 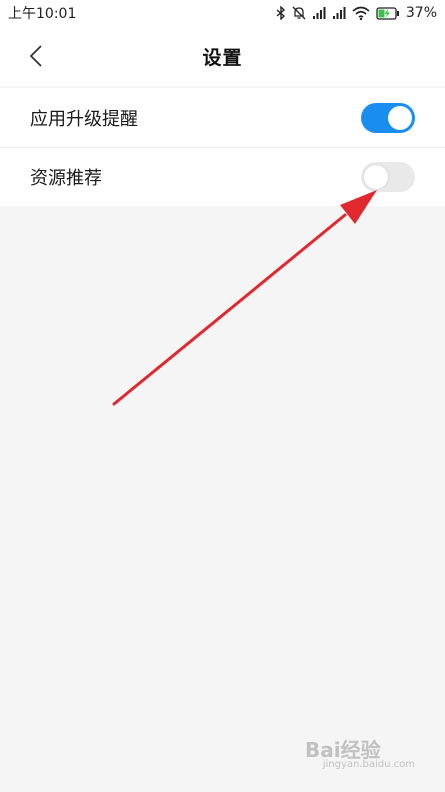 I want to click on status-time: 上午10:01, so click(x=42, y=14).